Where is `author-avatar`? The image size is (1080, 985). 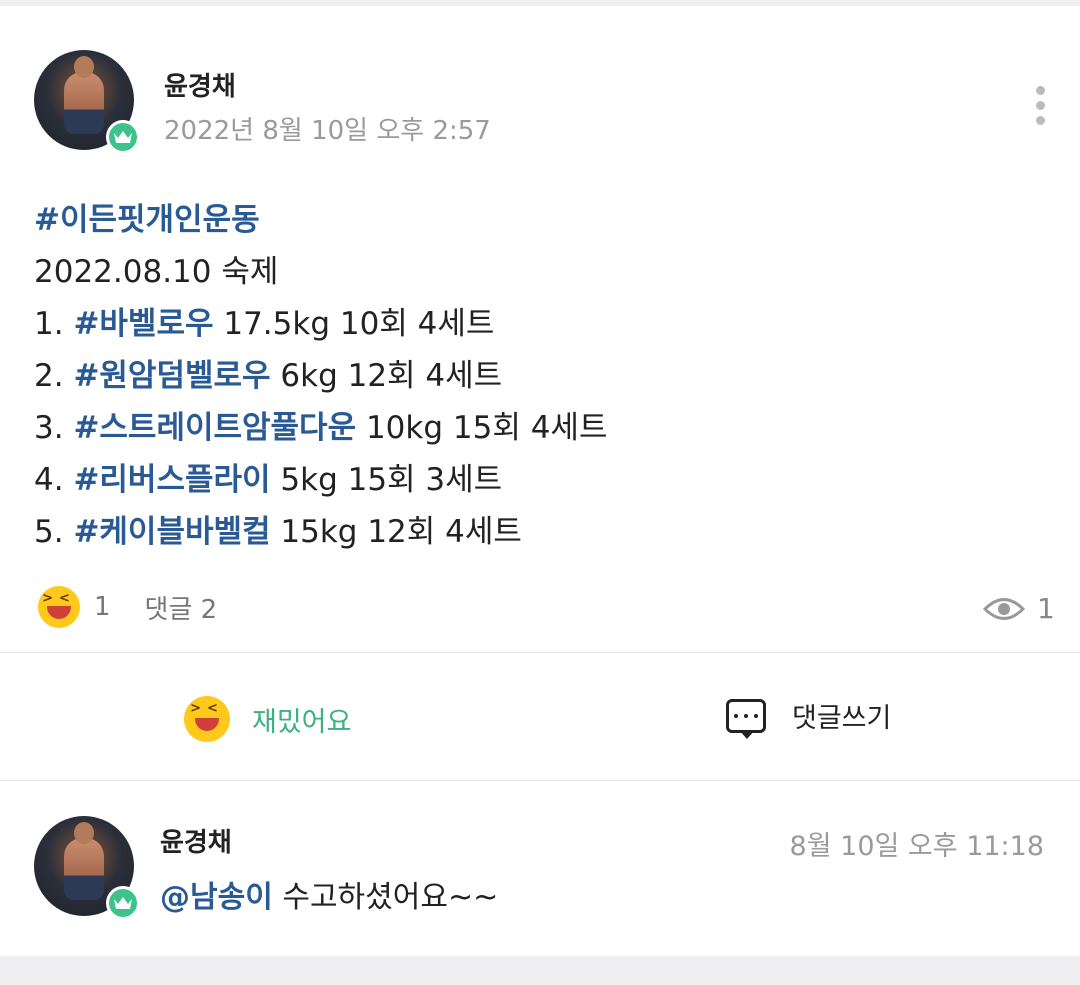
author-avatar is located at coordinates (87, 102).